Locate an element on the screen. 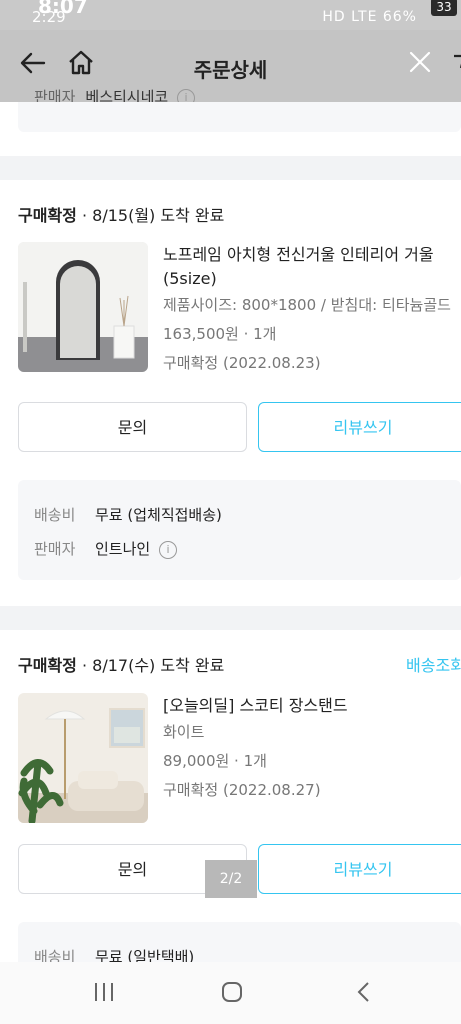 The height and width of the screenshot is (1024, 461). signal-wifi-battery-icons: HD LTE 66% is located at coordinates (369, 17).